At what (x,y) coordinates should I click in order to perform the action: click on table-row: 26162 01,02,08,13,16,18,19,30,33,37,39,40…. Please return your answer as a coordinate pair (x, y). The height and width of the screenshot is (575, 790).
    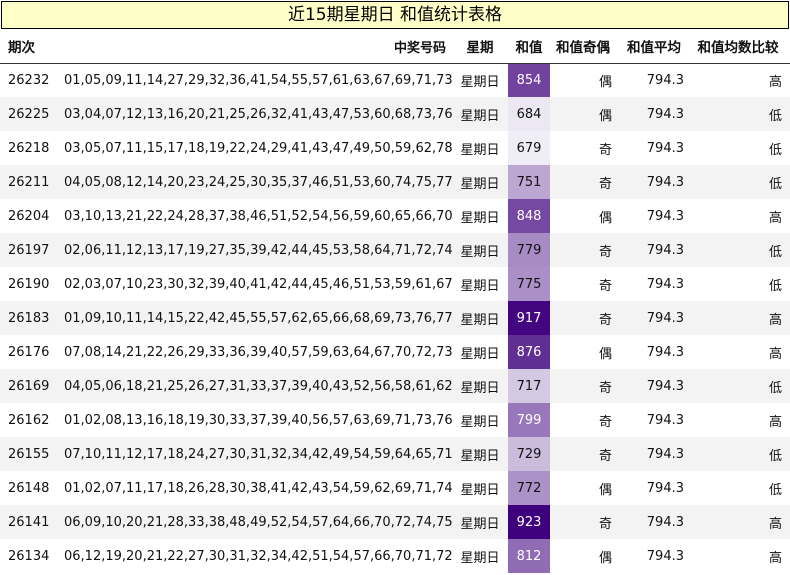
    Looking at the image, I should click on (395, 420).